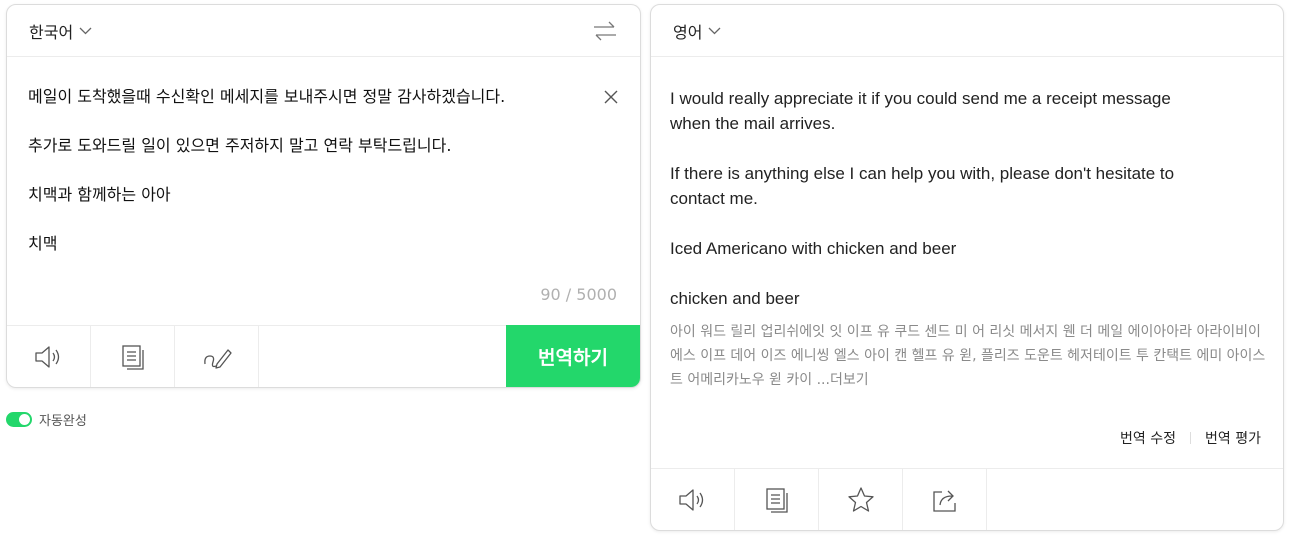  What do you see at coordinates (19, 419) in the screenshot?
I see `toggle-switch` at bounding box center [19, 419].